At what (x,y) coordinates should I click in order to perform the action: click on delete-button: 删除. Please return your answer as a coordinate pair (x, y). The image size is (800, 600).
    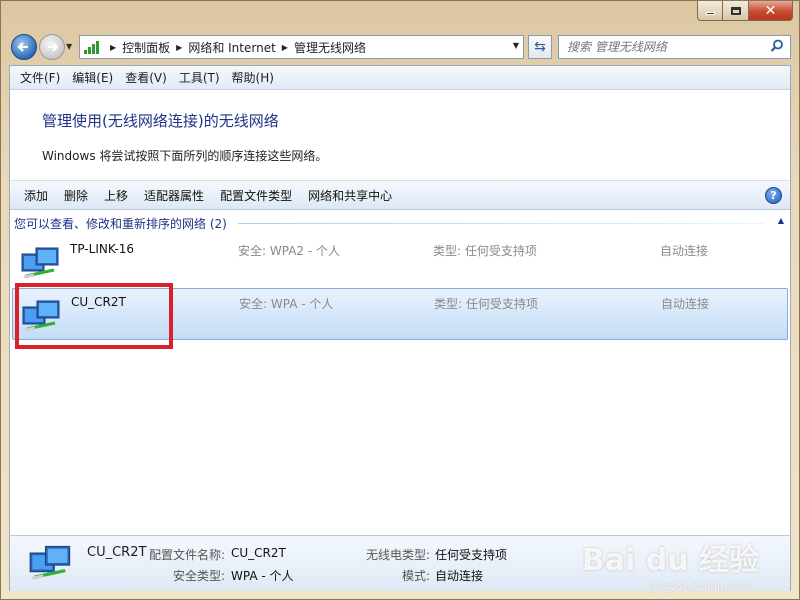
    Looking at the image, I should click on (76, 195).